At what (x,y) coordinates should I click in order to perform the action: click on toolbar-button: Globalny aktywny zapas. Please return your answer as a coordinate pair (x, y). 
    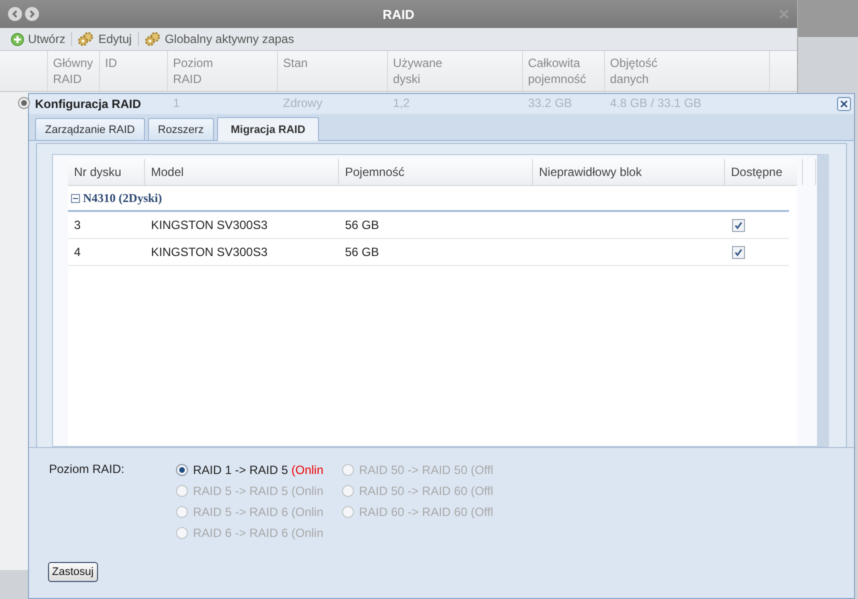
    Looking at the image, I should click on (220, 39).